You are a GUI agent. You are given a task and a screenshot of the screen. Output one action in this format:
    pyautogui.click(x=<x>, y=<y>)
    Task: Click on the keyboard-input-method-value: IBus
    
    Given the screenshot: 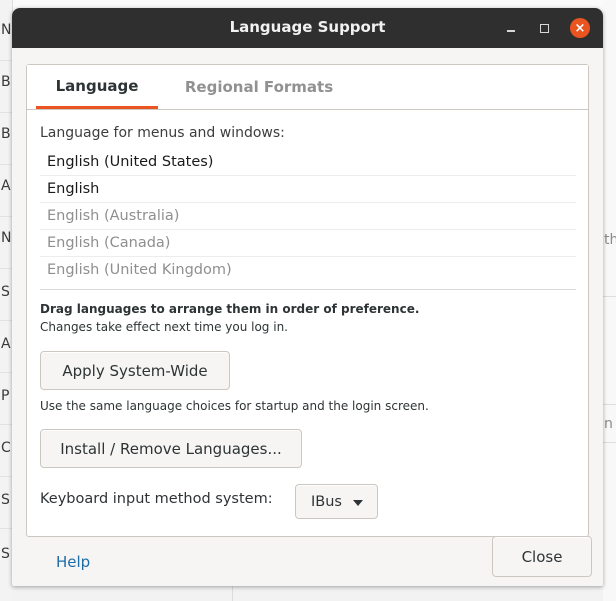 What is the action you would take?
    pyautogui.click(x=326, y=501)
    